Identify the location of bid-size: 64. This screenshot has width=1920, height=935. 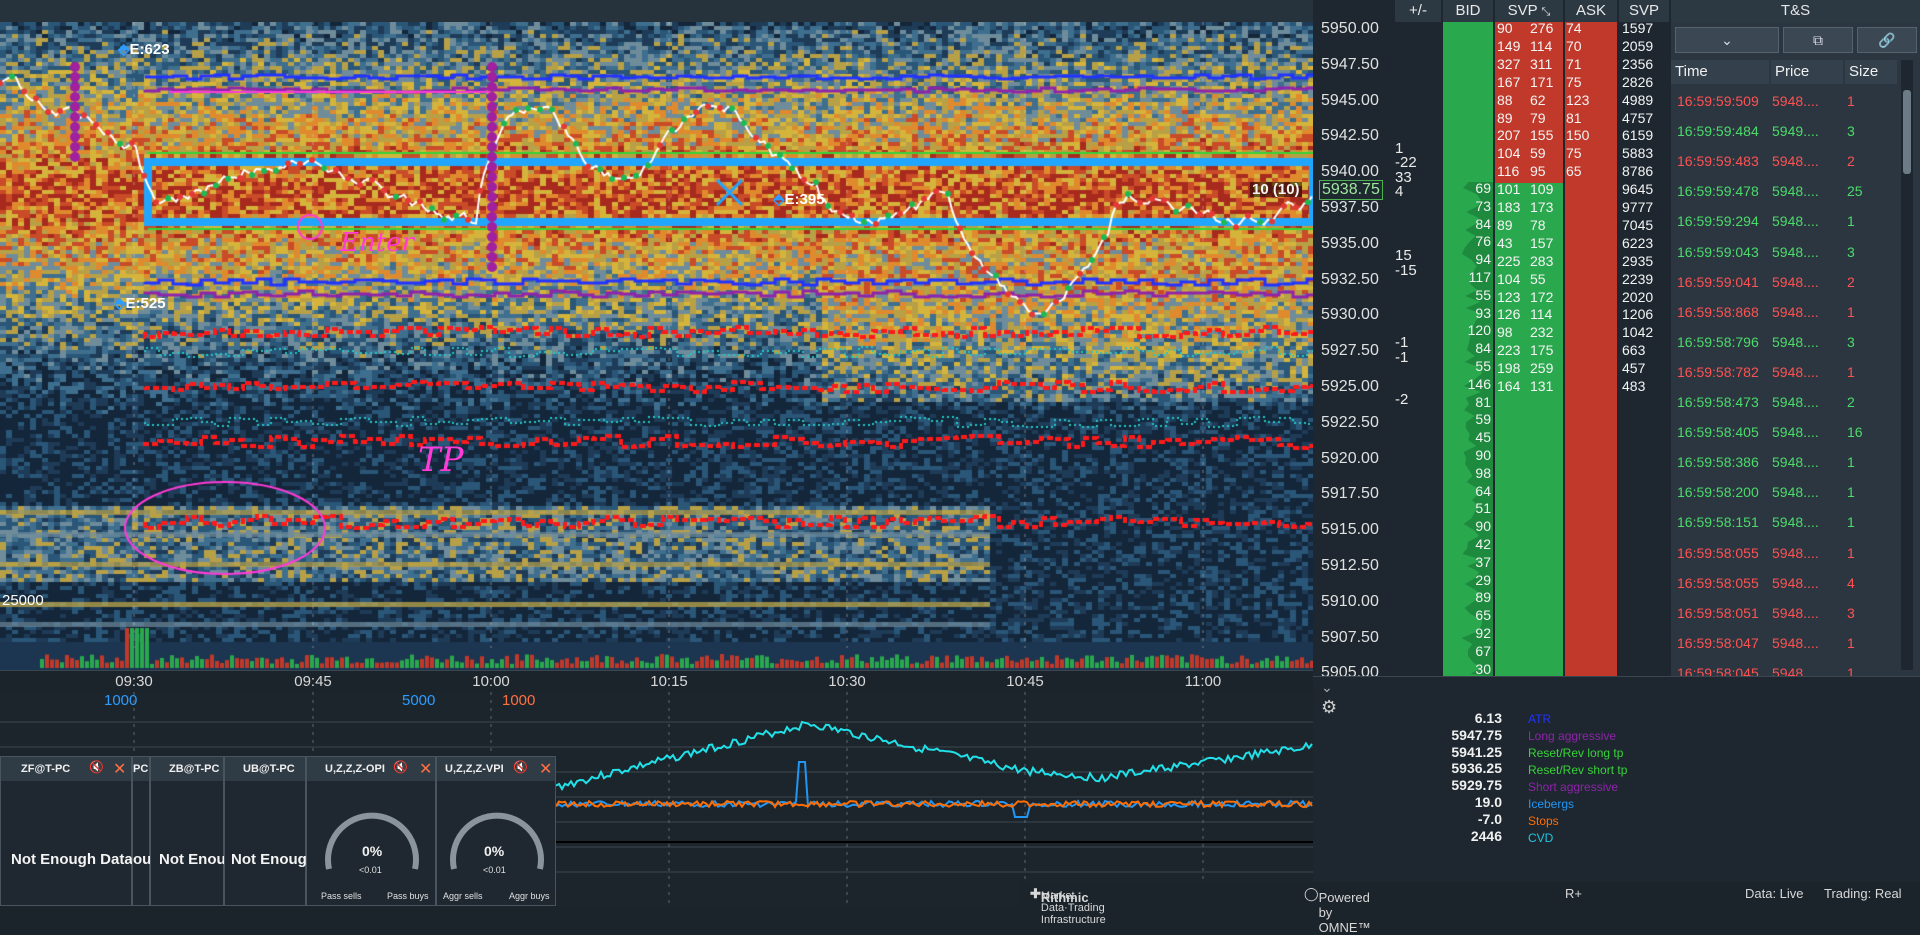
(1483, 490).